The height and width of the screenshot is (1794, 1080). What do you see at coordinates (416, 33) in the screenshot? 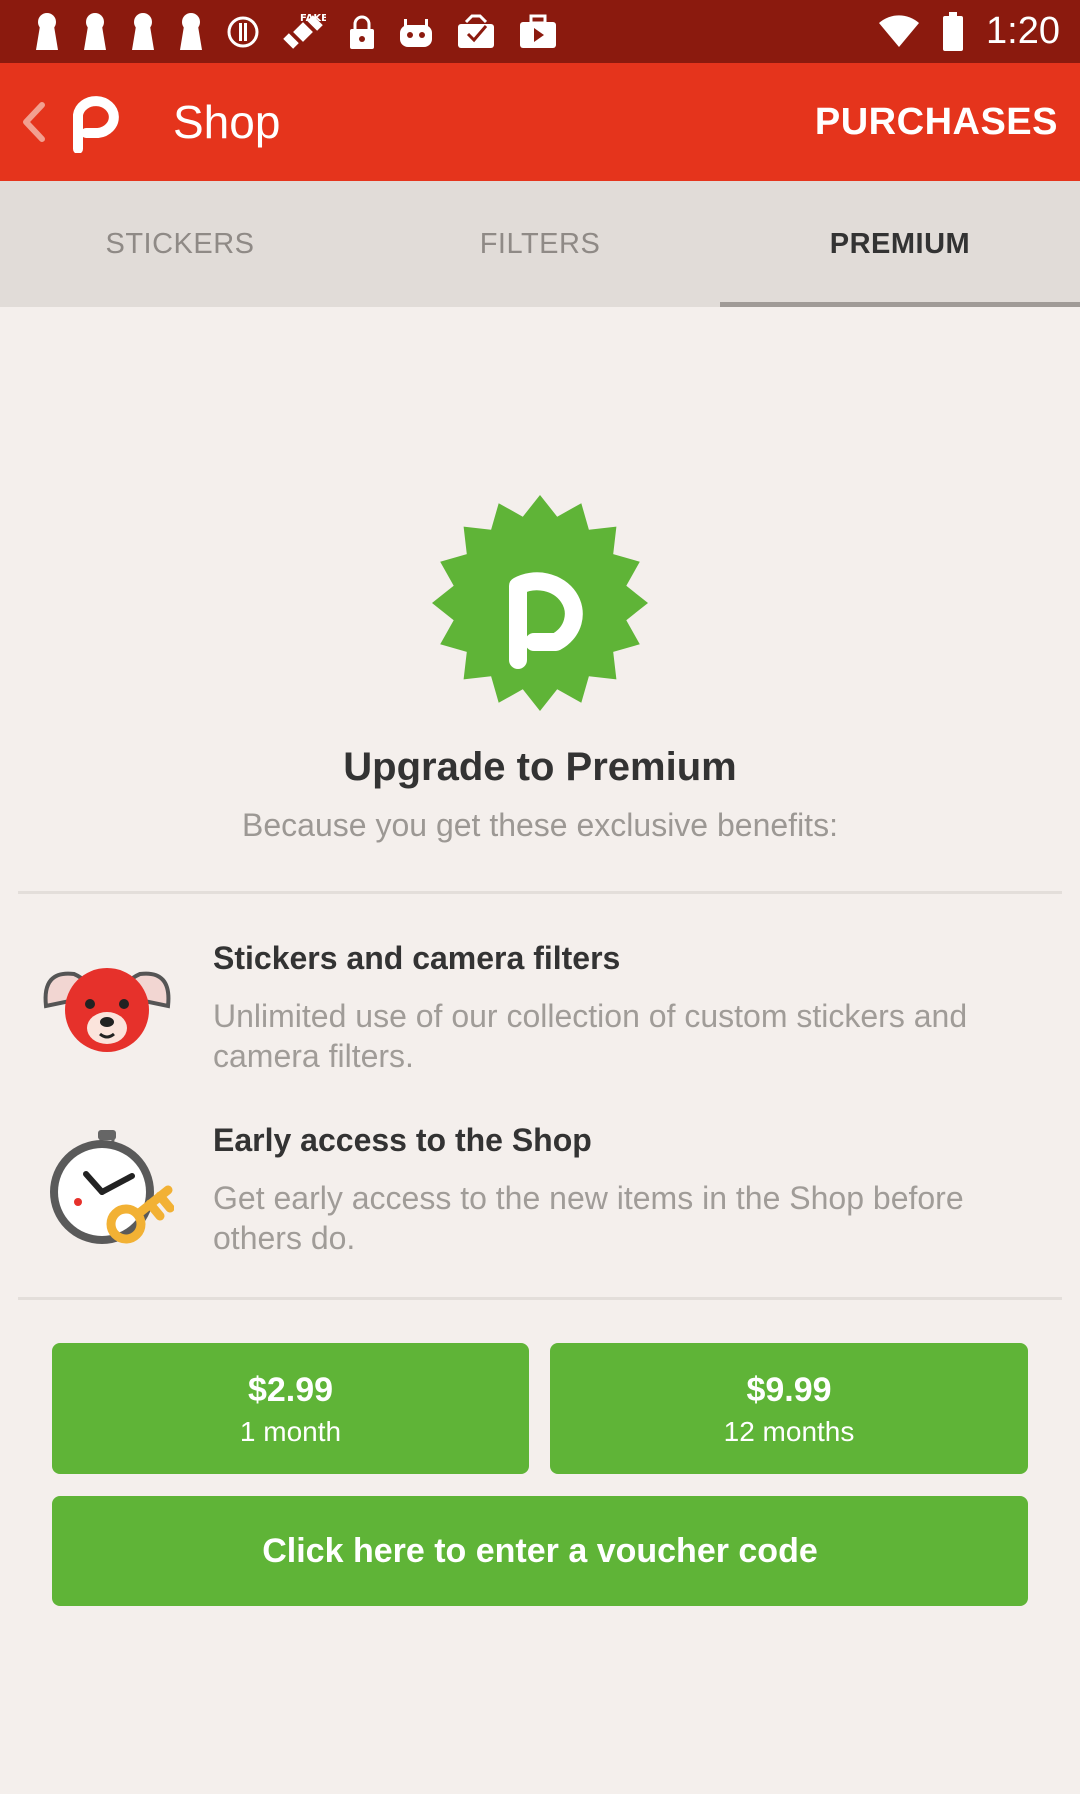
I see `android-icon` at bounding box center [416, 33].